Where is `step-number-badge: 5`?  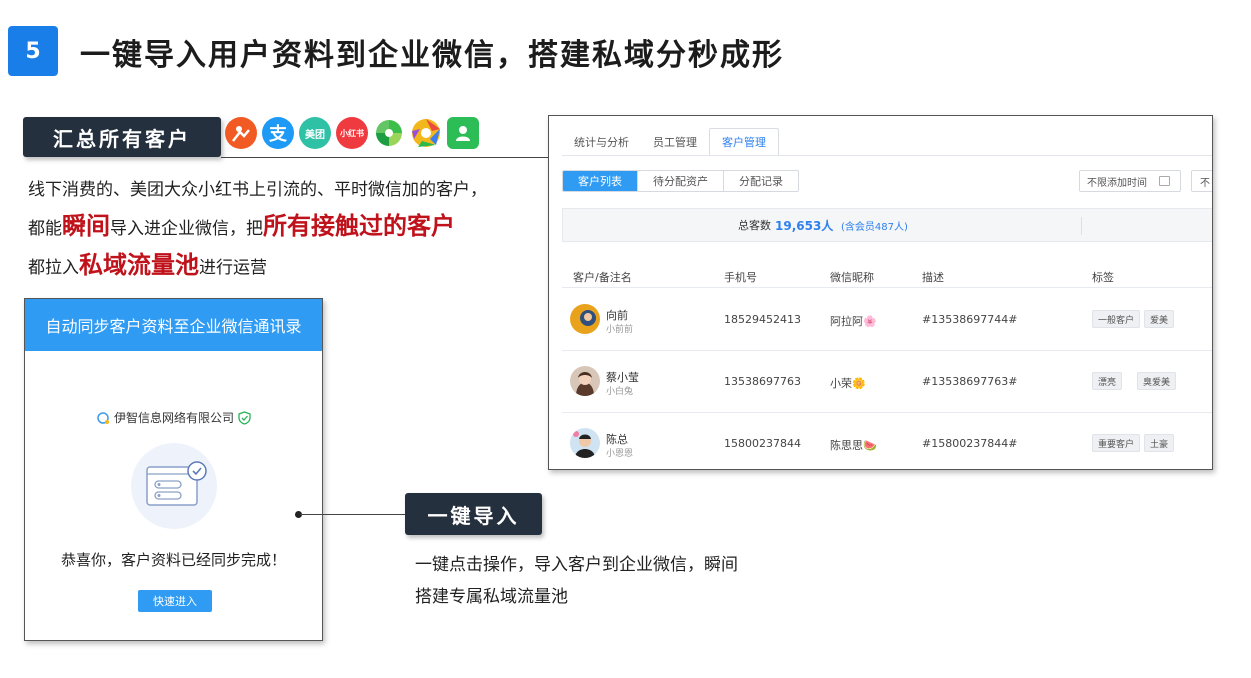 step-number-badge: 5 is located at coordinates (33, 51).